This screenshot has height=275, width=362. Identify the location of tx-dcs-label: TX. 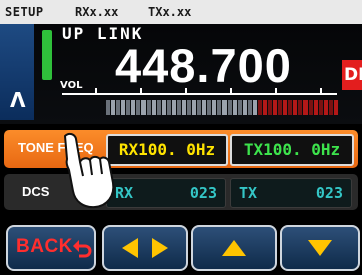
(248, 193).